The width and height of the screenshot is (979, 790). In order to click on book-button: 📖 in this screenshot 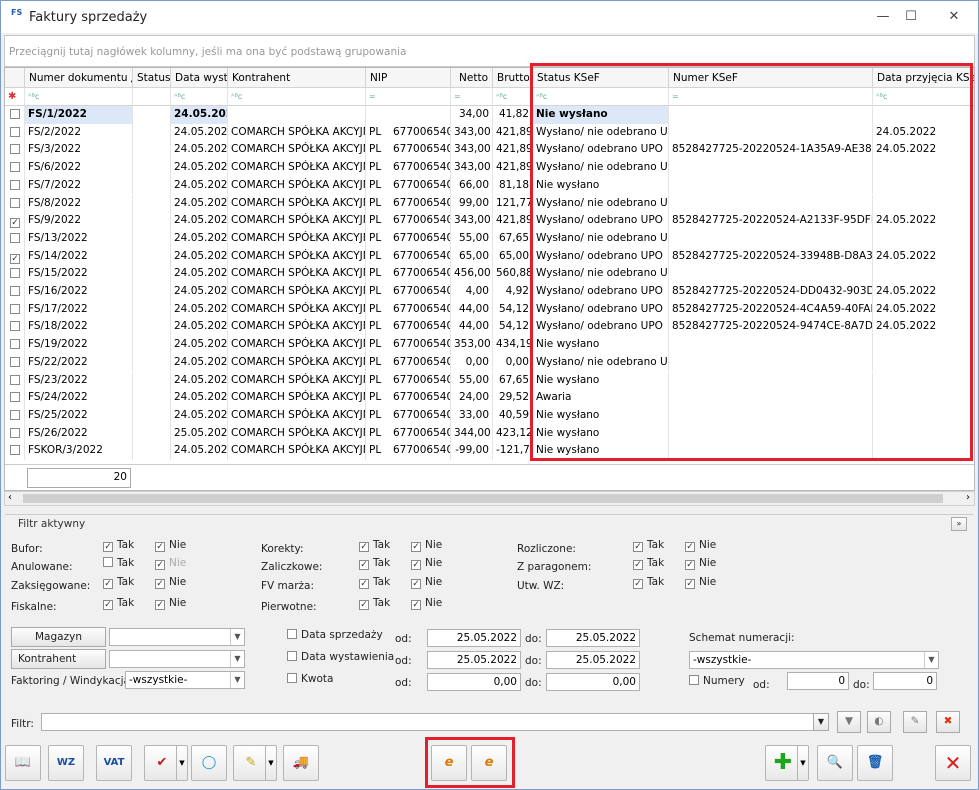, I will do `click(23, 763)`.